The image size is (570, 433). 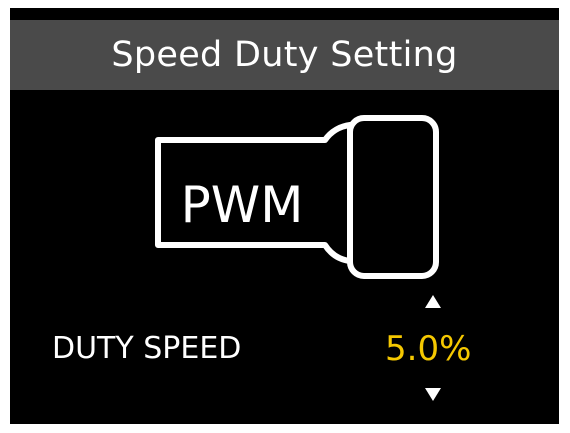 What do you see at coordinates (433, 301) in the screenshot?
I see `triangle-up-icon` at bounding box center [433, 301].